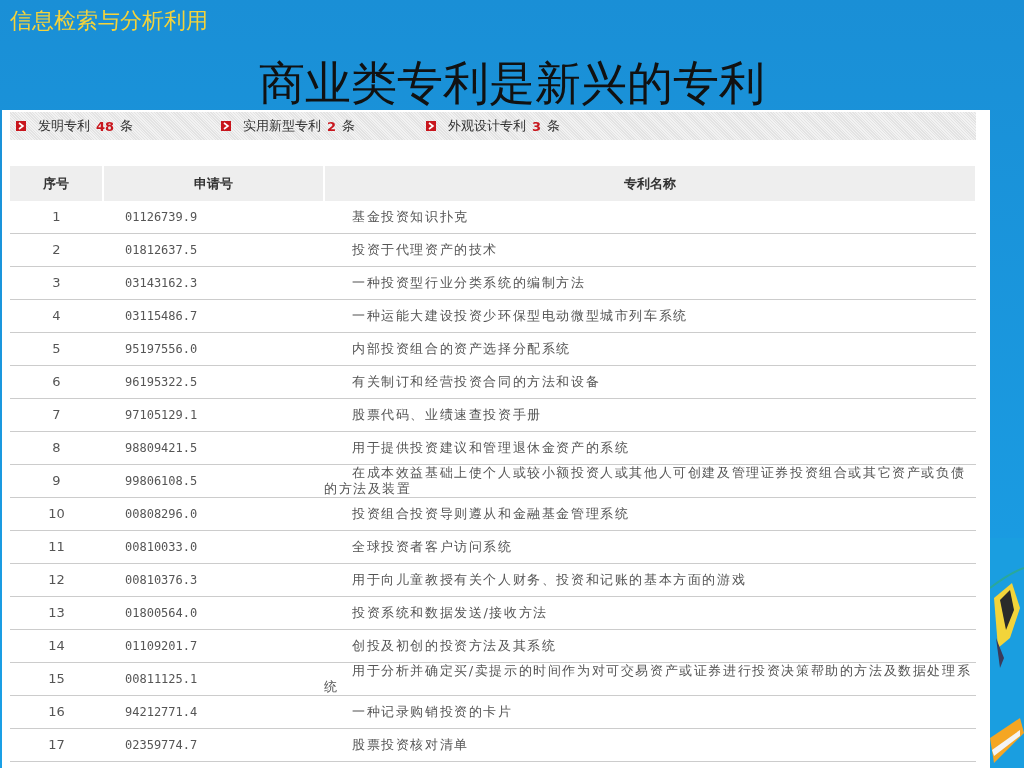 This screenshot has height=768, width=1024. What do you see at coordinates (213, 349) in the screenshot?
I see `table-cell: 95197556.0` at bounding box center [213, 349].